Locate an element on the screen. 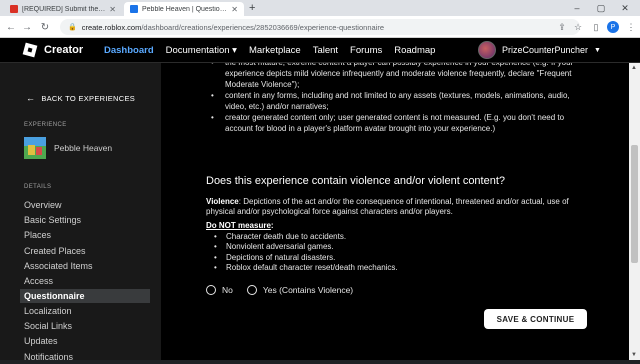 Image resolution: width=640 pixels, height=364 pixels. chevron-down-icon: ▼ is located at coordinates (597, 50).